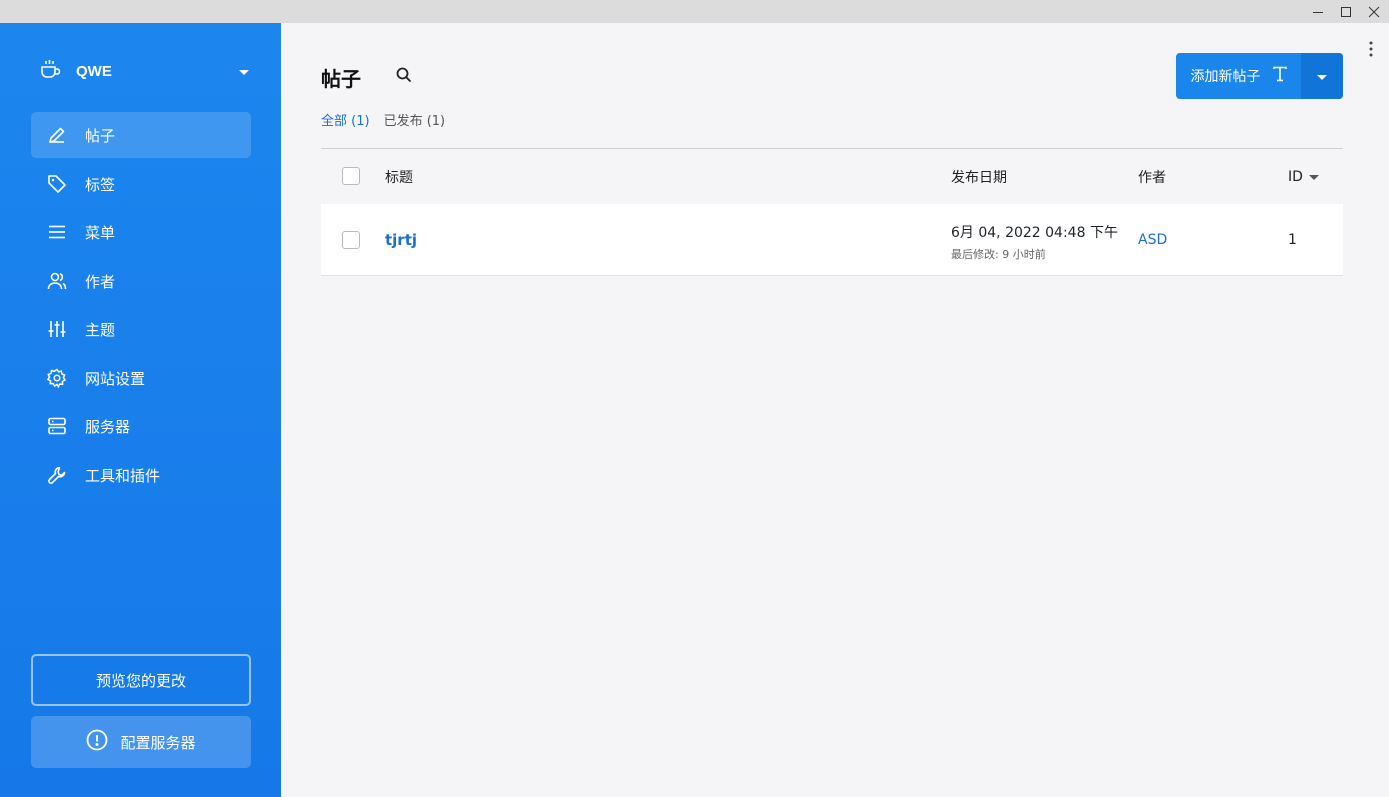  Describe the element at coordinates (100, 184) in the screenshot. I see `sidebar-item-label: 标签` at that location.